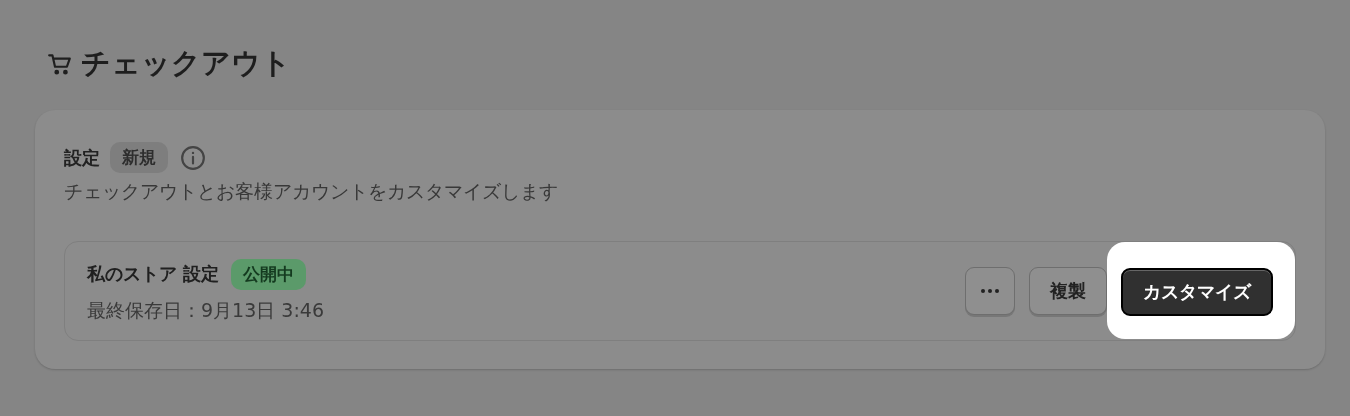 The image size is (1350, 416). I want to click on duplicate-button: 複製, so click(1068, 291).